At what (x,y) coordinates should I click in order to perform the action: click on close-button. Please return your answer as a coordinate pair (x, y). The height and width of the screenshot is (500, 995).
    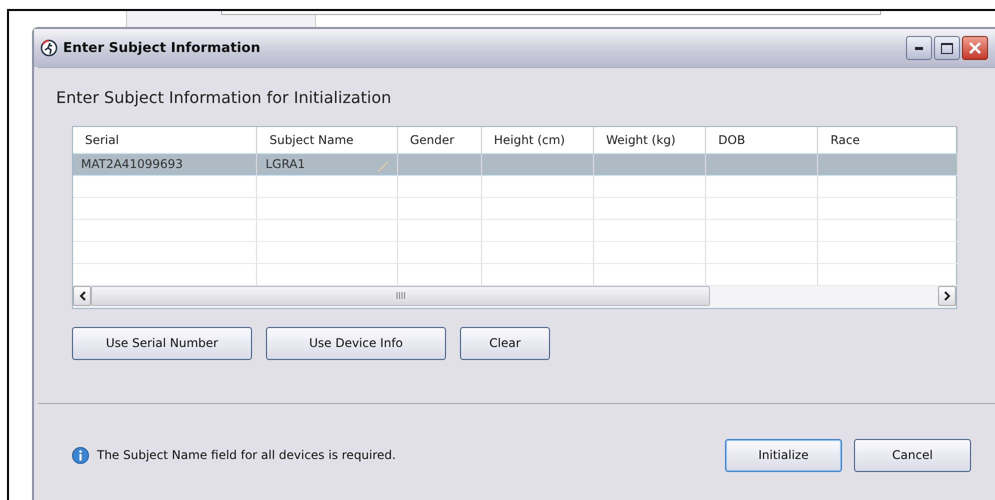
    Looking at the image, I should click on (975, 48).